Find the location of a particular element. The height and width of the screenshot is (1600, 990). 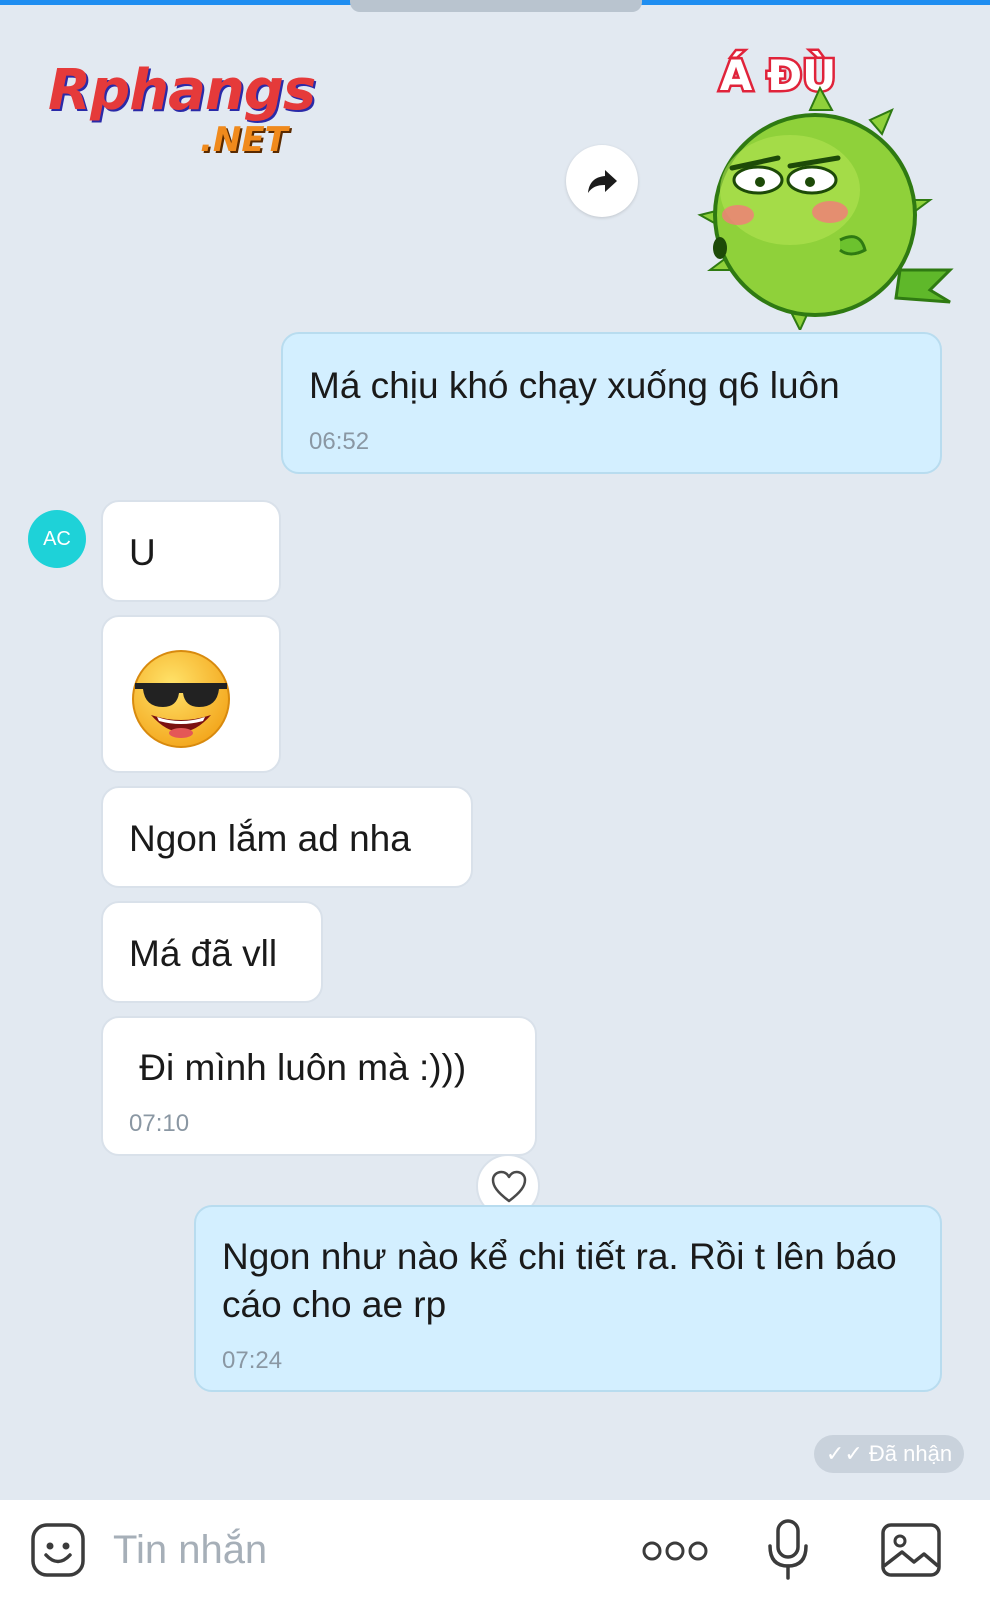

message-bubble-incoming-emoji is located at coordinates (191, 694).